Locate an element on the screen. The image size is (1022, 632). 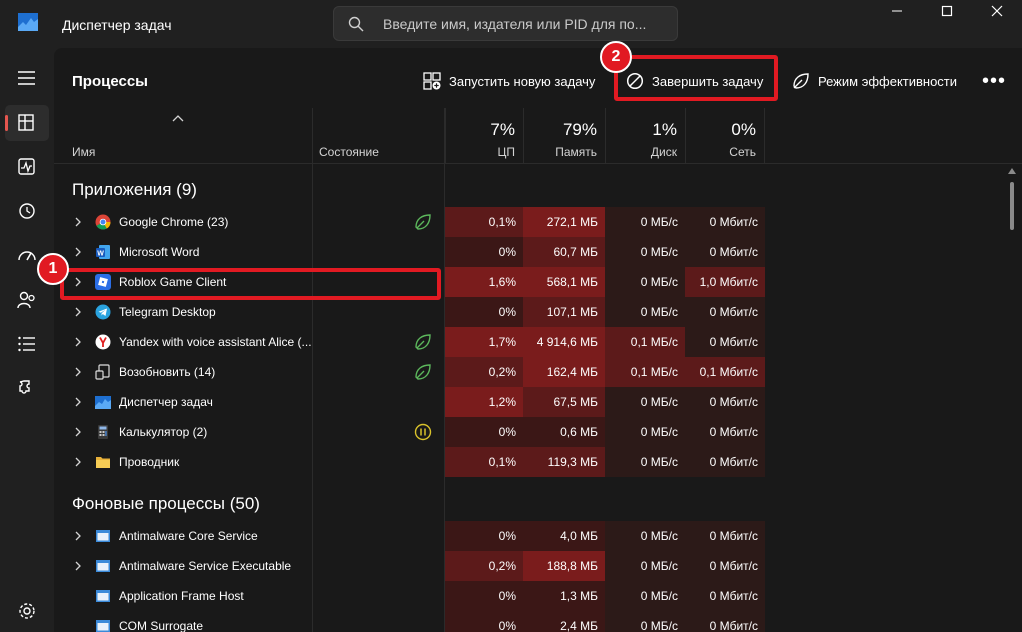
column-state-header: Состояние is located at coordinates (349, 152).